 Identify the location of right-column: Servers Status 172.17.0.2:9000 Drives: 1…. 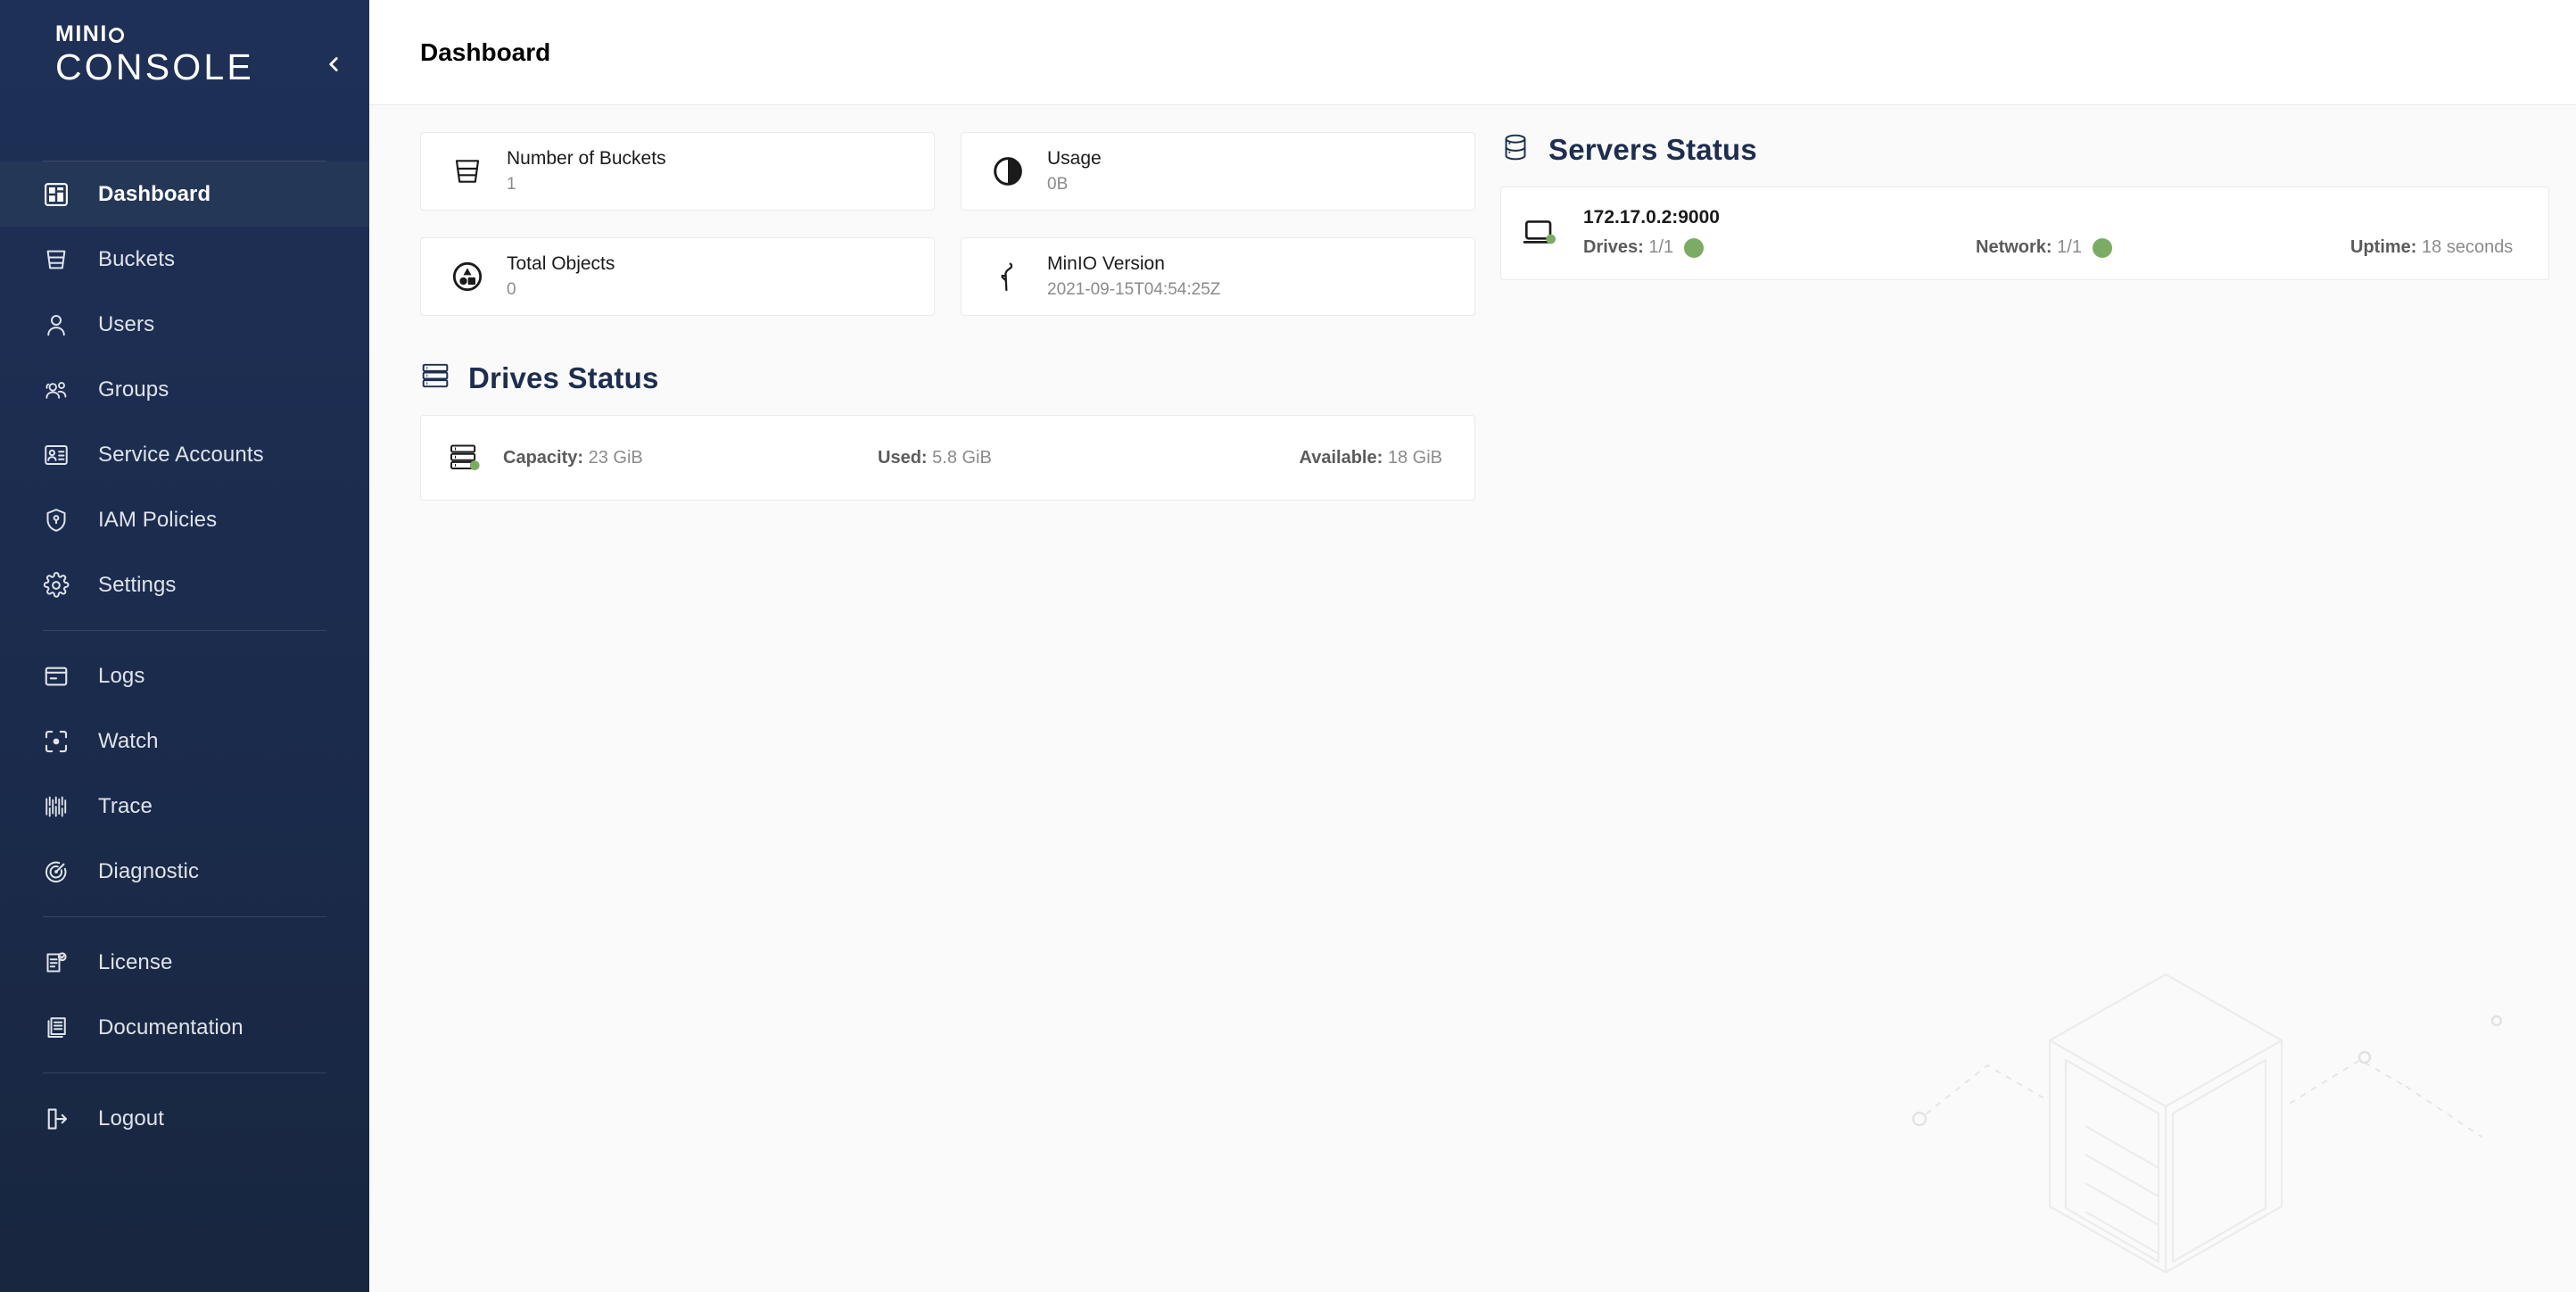
(2025, 303).